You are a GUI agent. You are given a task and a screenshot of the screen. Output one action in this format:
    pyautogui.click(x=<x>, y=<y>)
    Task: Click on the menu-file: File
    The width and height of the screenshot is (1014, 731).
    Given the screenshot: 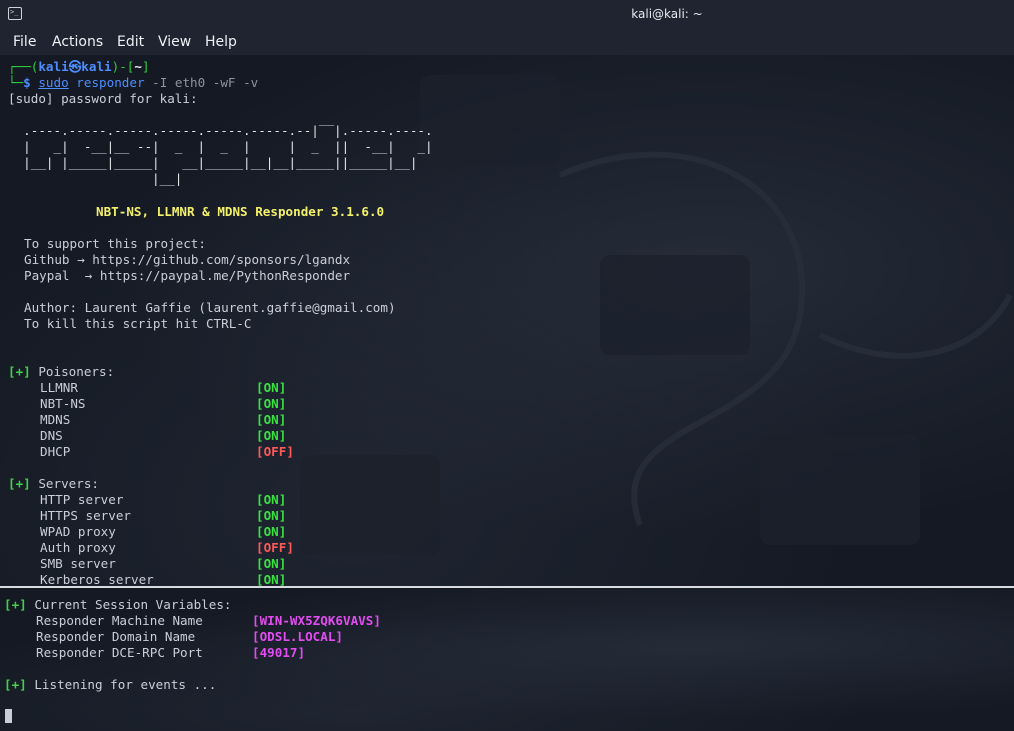 What is the action you would take?
    pyautogui.click(x=24, y=42)
    